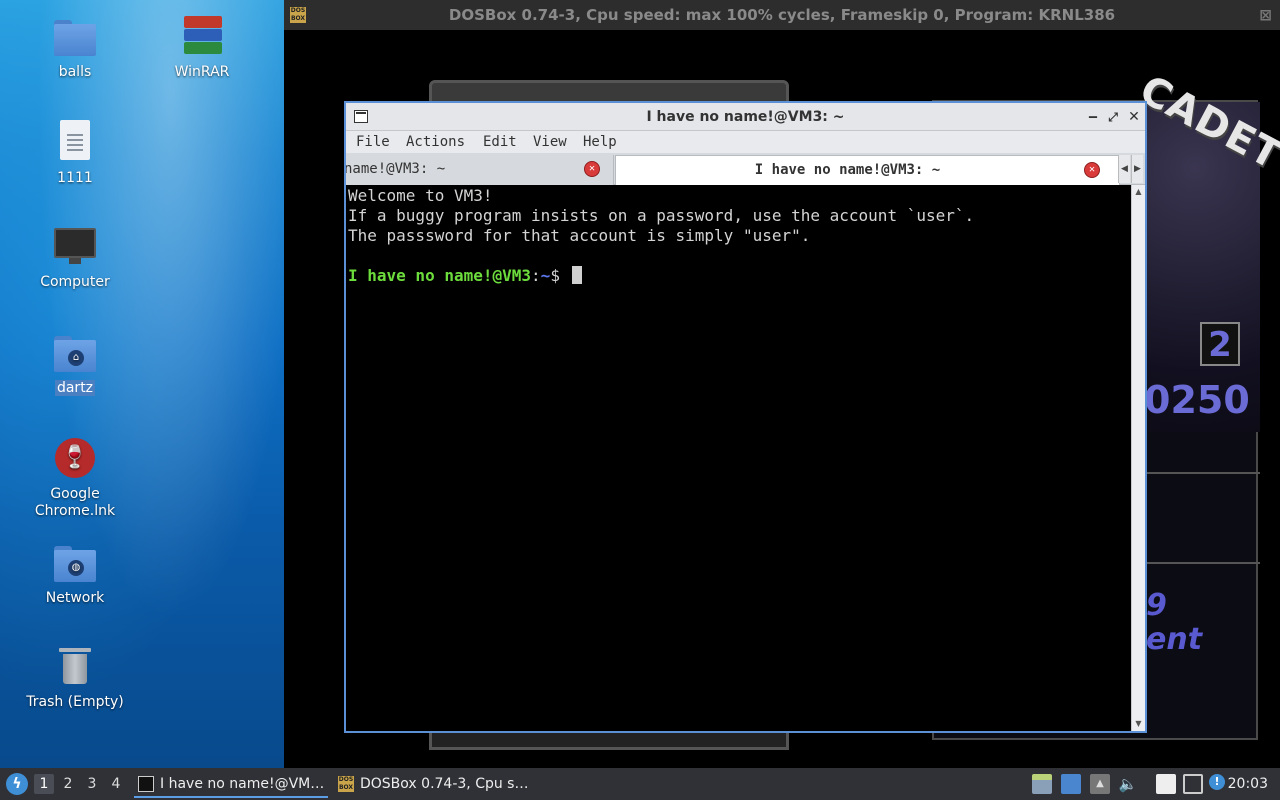 The width and height of the screenshot is (1280, 800). I want to click on computer-icon, so click(75, 246).